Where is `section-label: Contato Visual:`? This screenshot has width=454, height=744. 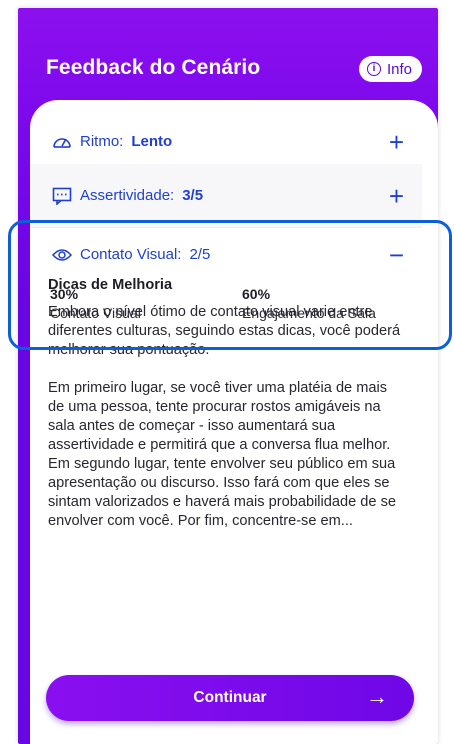
section-label: Contato Visual: is located at coordinates (131, 254).